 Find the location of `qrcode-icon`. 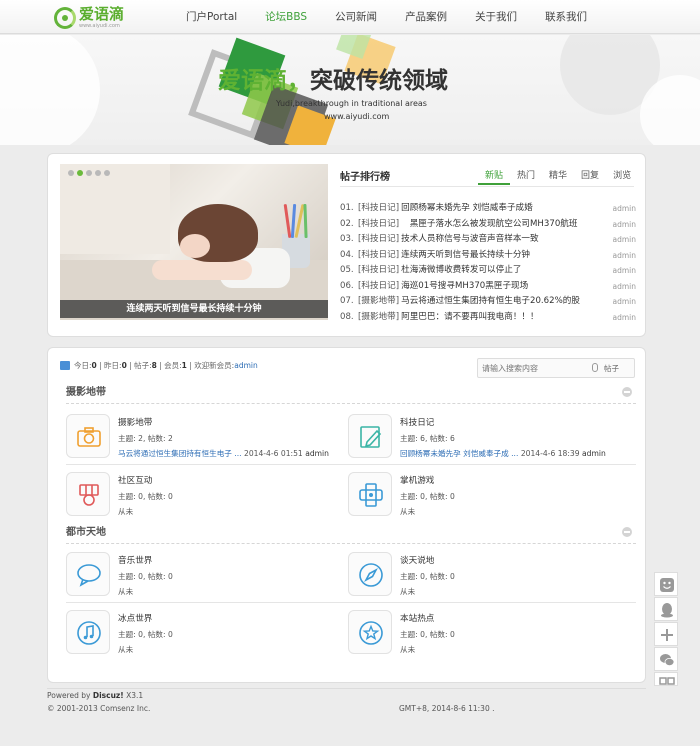

qrcode-icon is located at coordinates (666, 679).